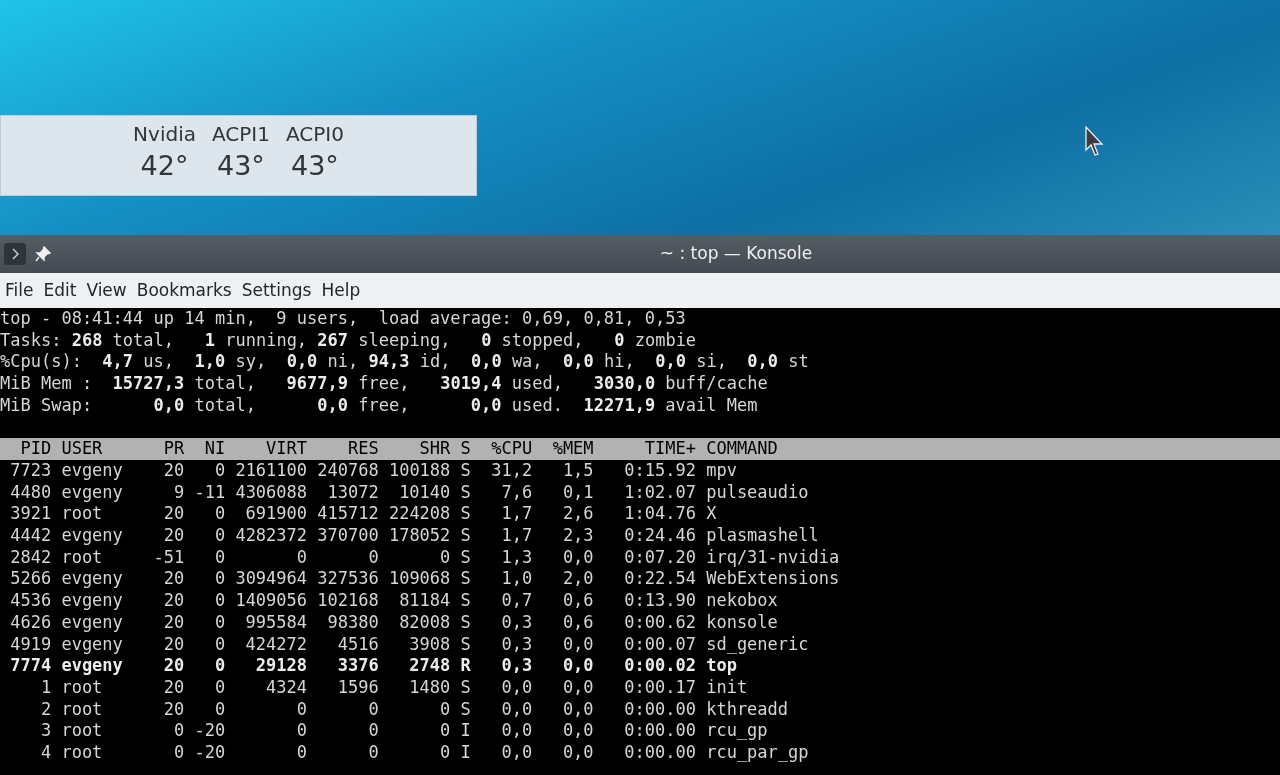 The height and width of the screenshot is (775, 1280). What do you see at coordinates (106, 290) in the screenshot?
I see `menu-item: View` at bounding box center [106, 290].